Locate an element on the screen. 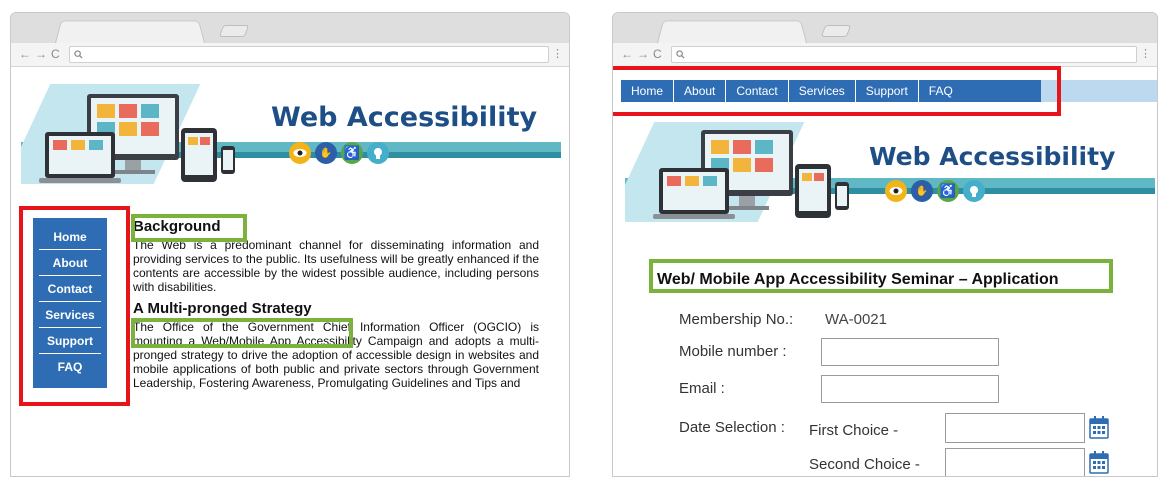 The width and height of the screenshot is (1164, 477). second-choice-label: Second Choice - is located at coordinates (864, 464).